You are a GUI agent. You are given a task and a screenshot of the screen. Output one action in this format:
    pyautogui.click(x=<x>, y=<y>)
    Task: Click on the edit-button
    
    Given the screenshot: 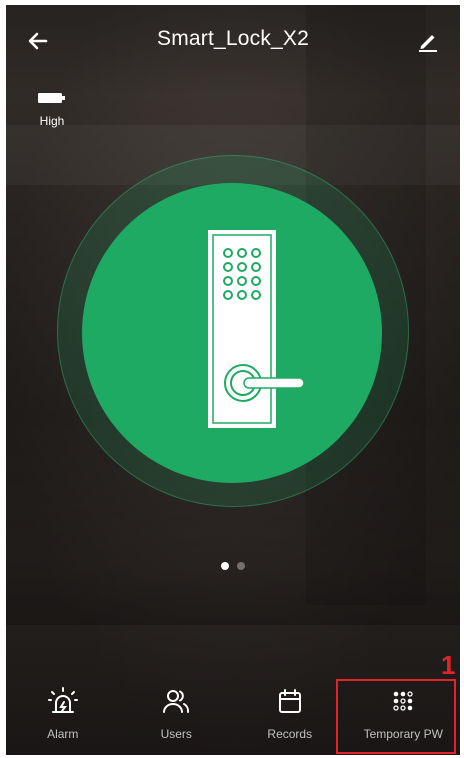 What is the action you would take?
    pyautogui.click(x=428, y=41)
    